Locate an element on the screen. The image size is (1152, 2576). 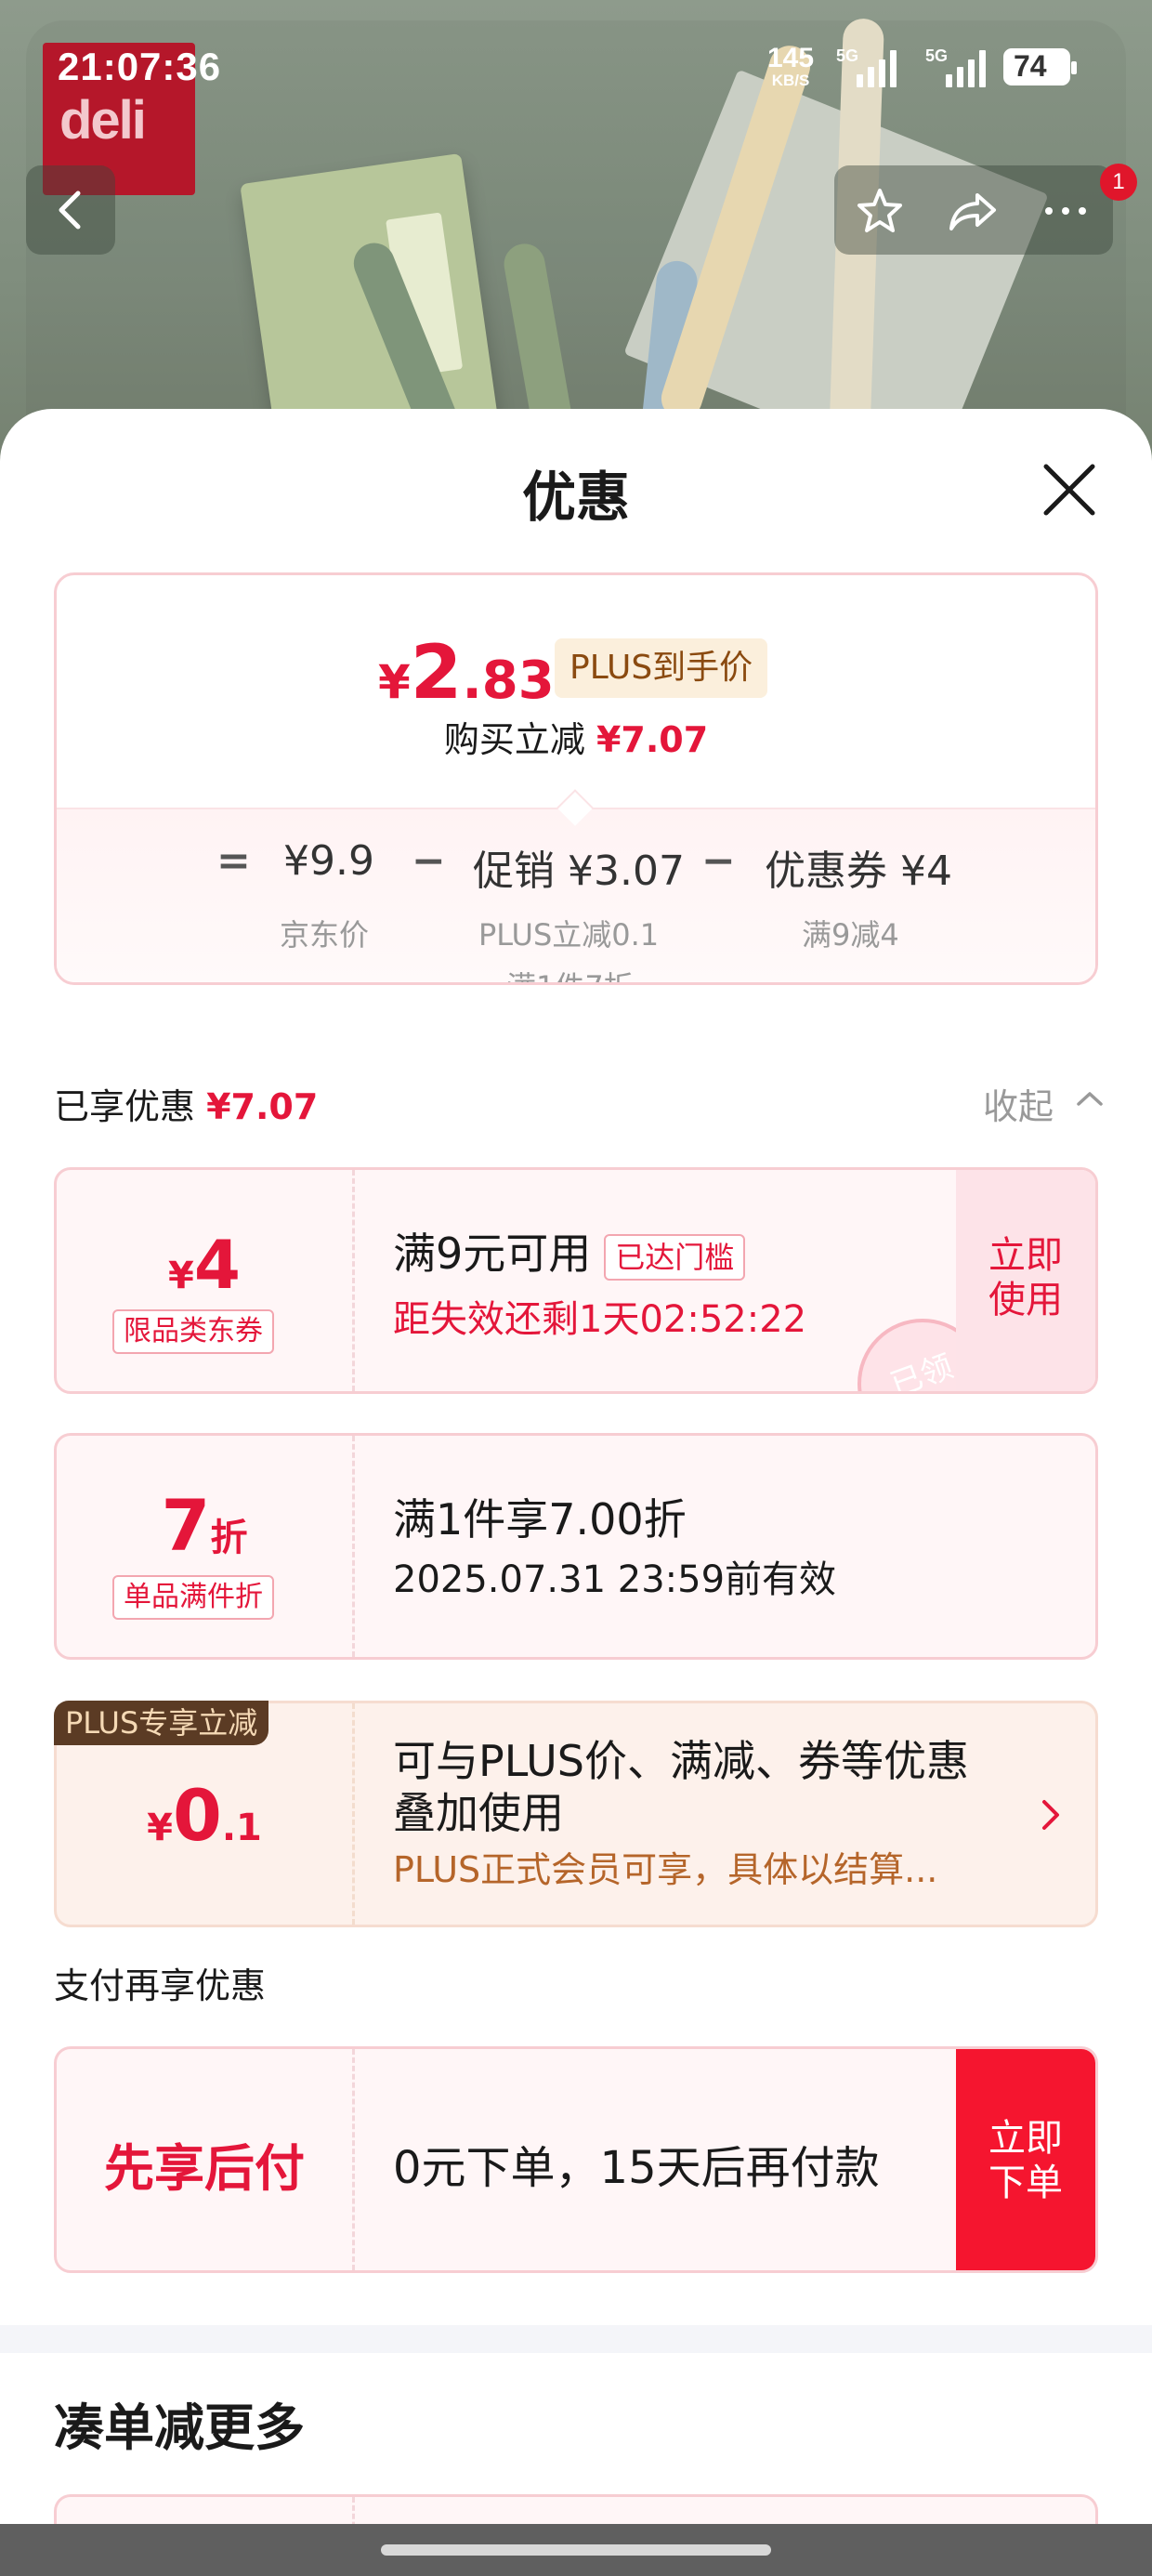
price-integer: 2 is located at coordinates (436, 672).